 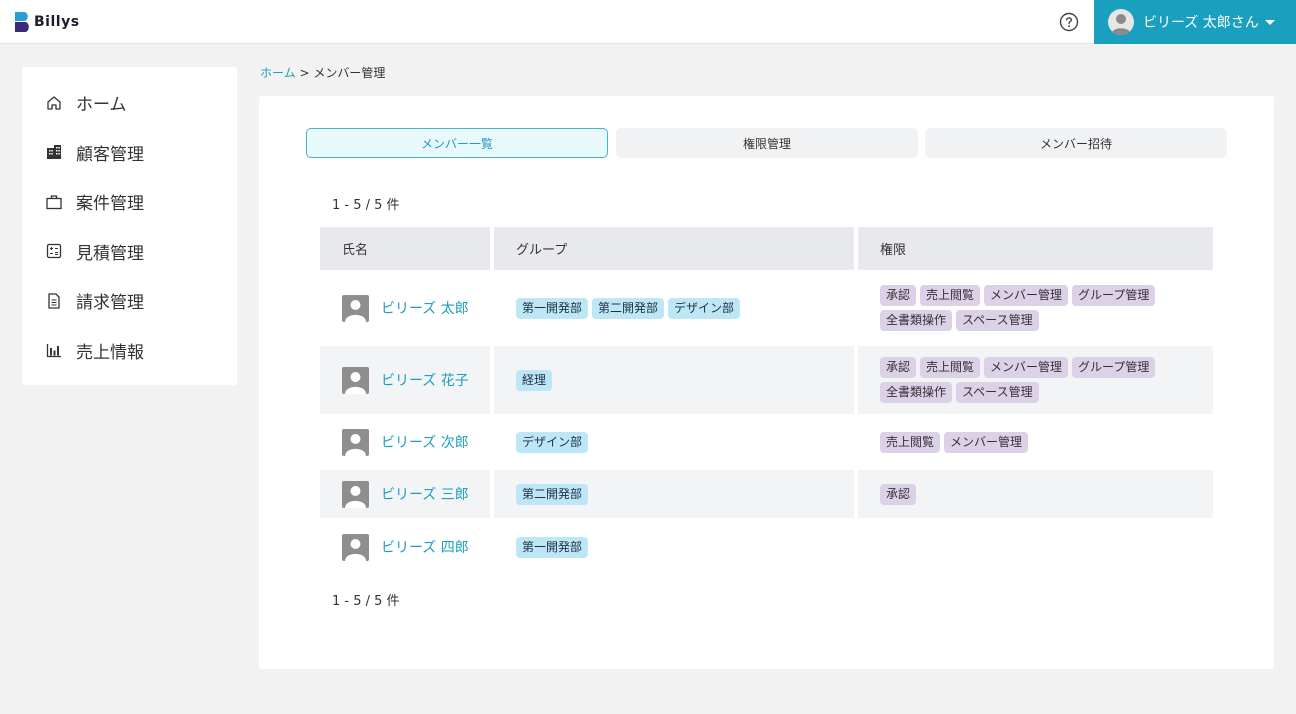 I want to click on group-tag-list: 経理, so click(x=534, y=380).